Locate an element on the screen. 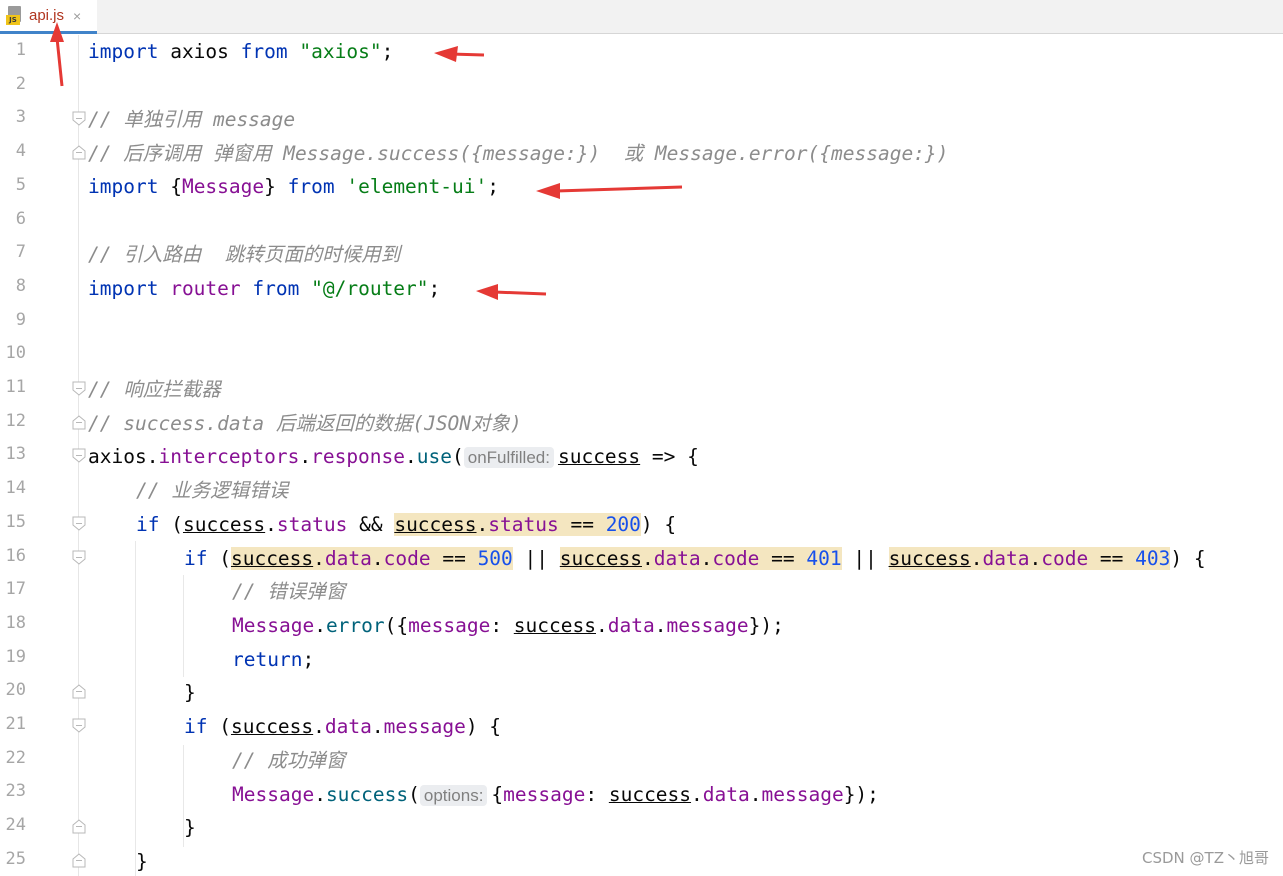 The image size is (1283, 876). tab-api-js: JS api.js × is located at coordinates (48, 17).